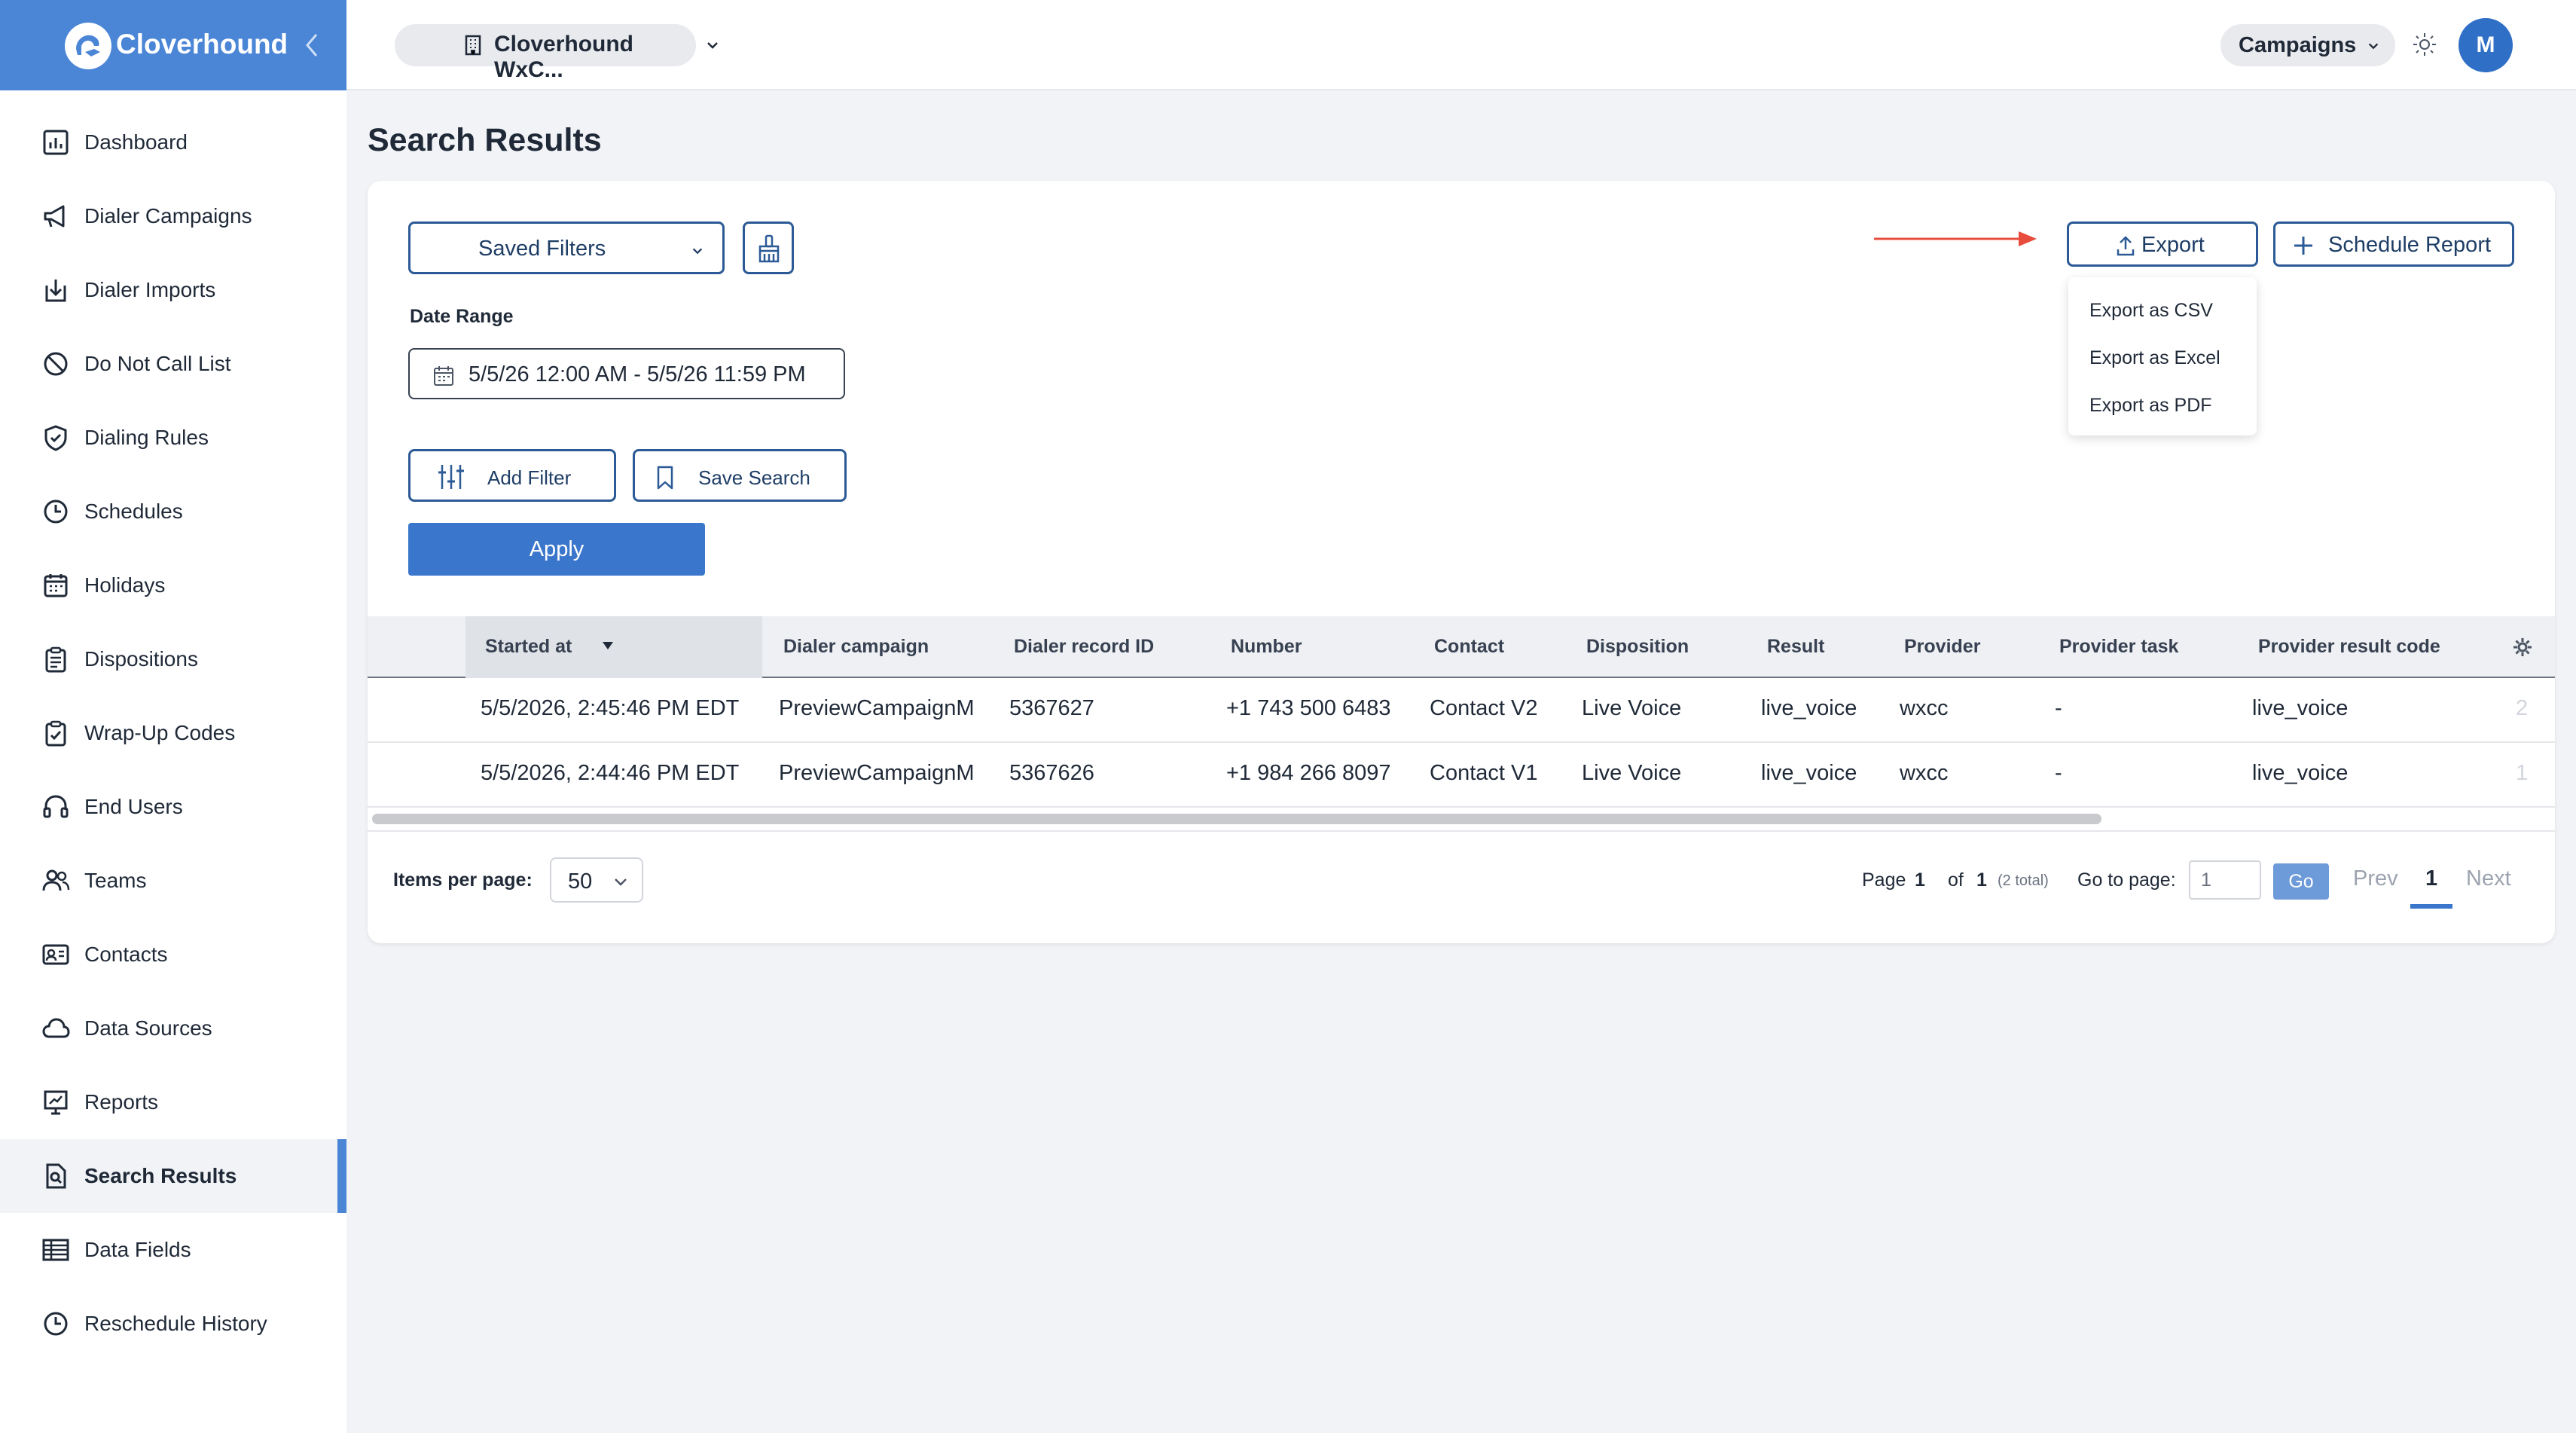  I want to click on brand-header: Cloverhound, so click(173, 45).